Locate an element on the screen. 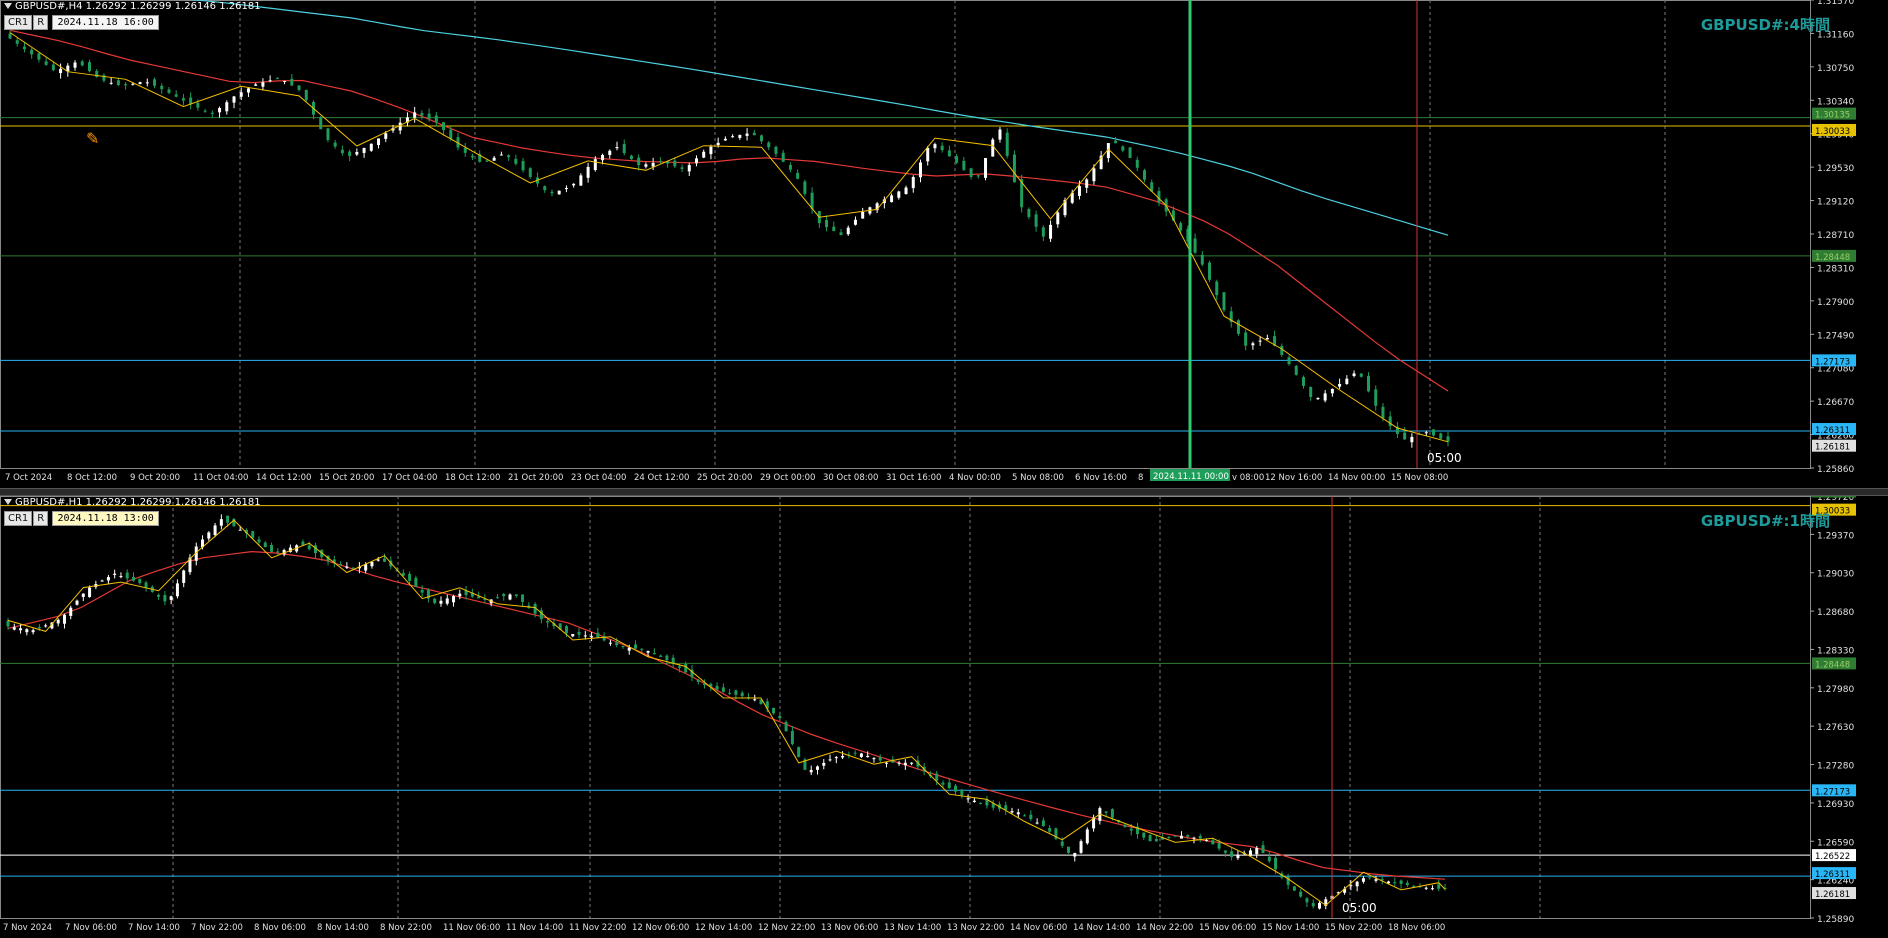  time-tick-label: 18 Oct 12:00 is located at coordinates (472, 478).